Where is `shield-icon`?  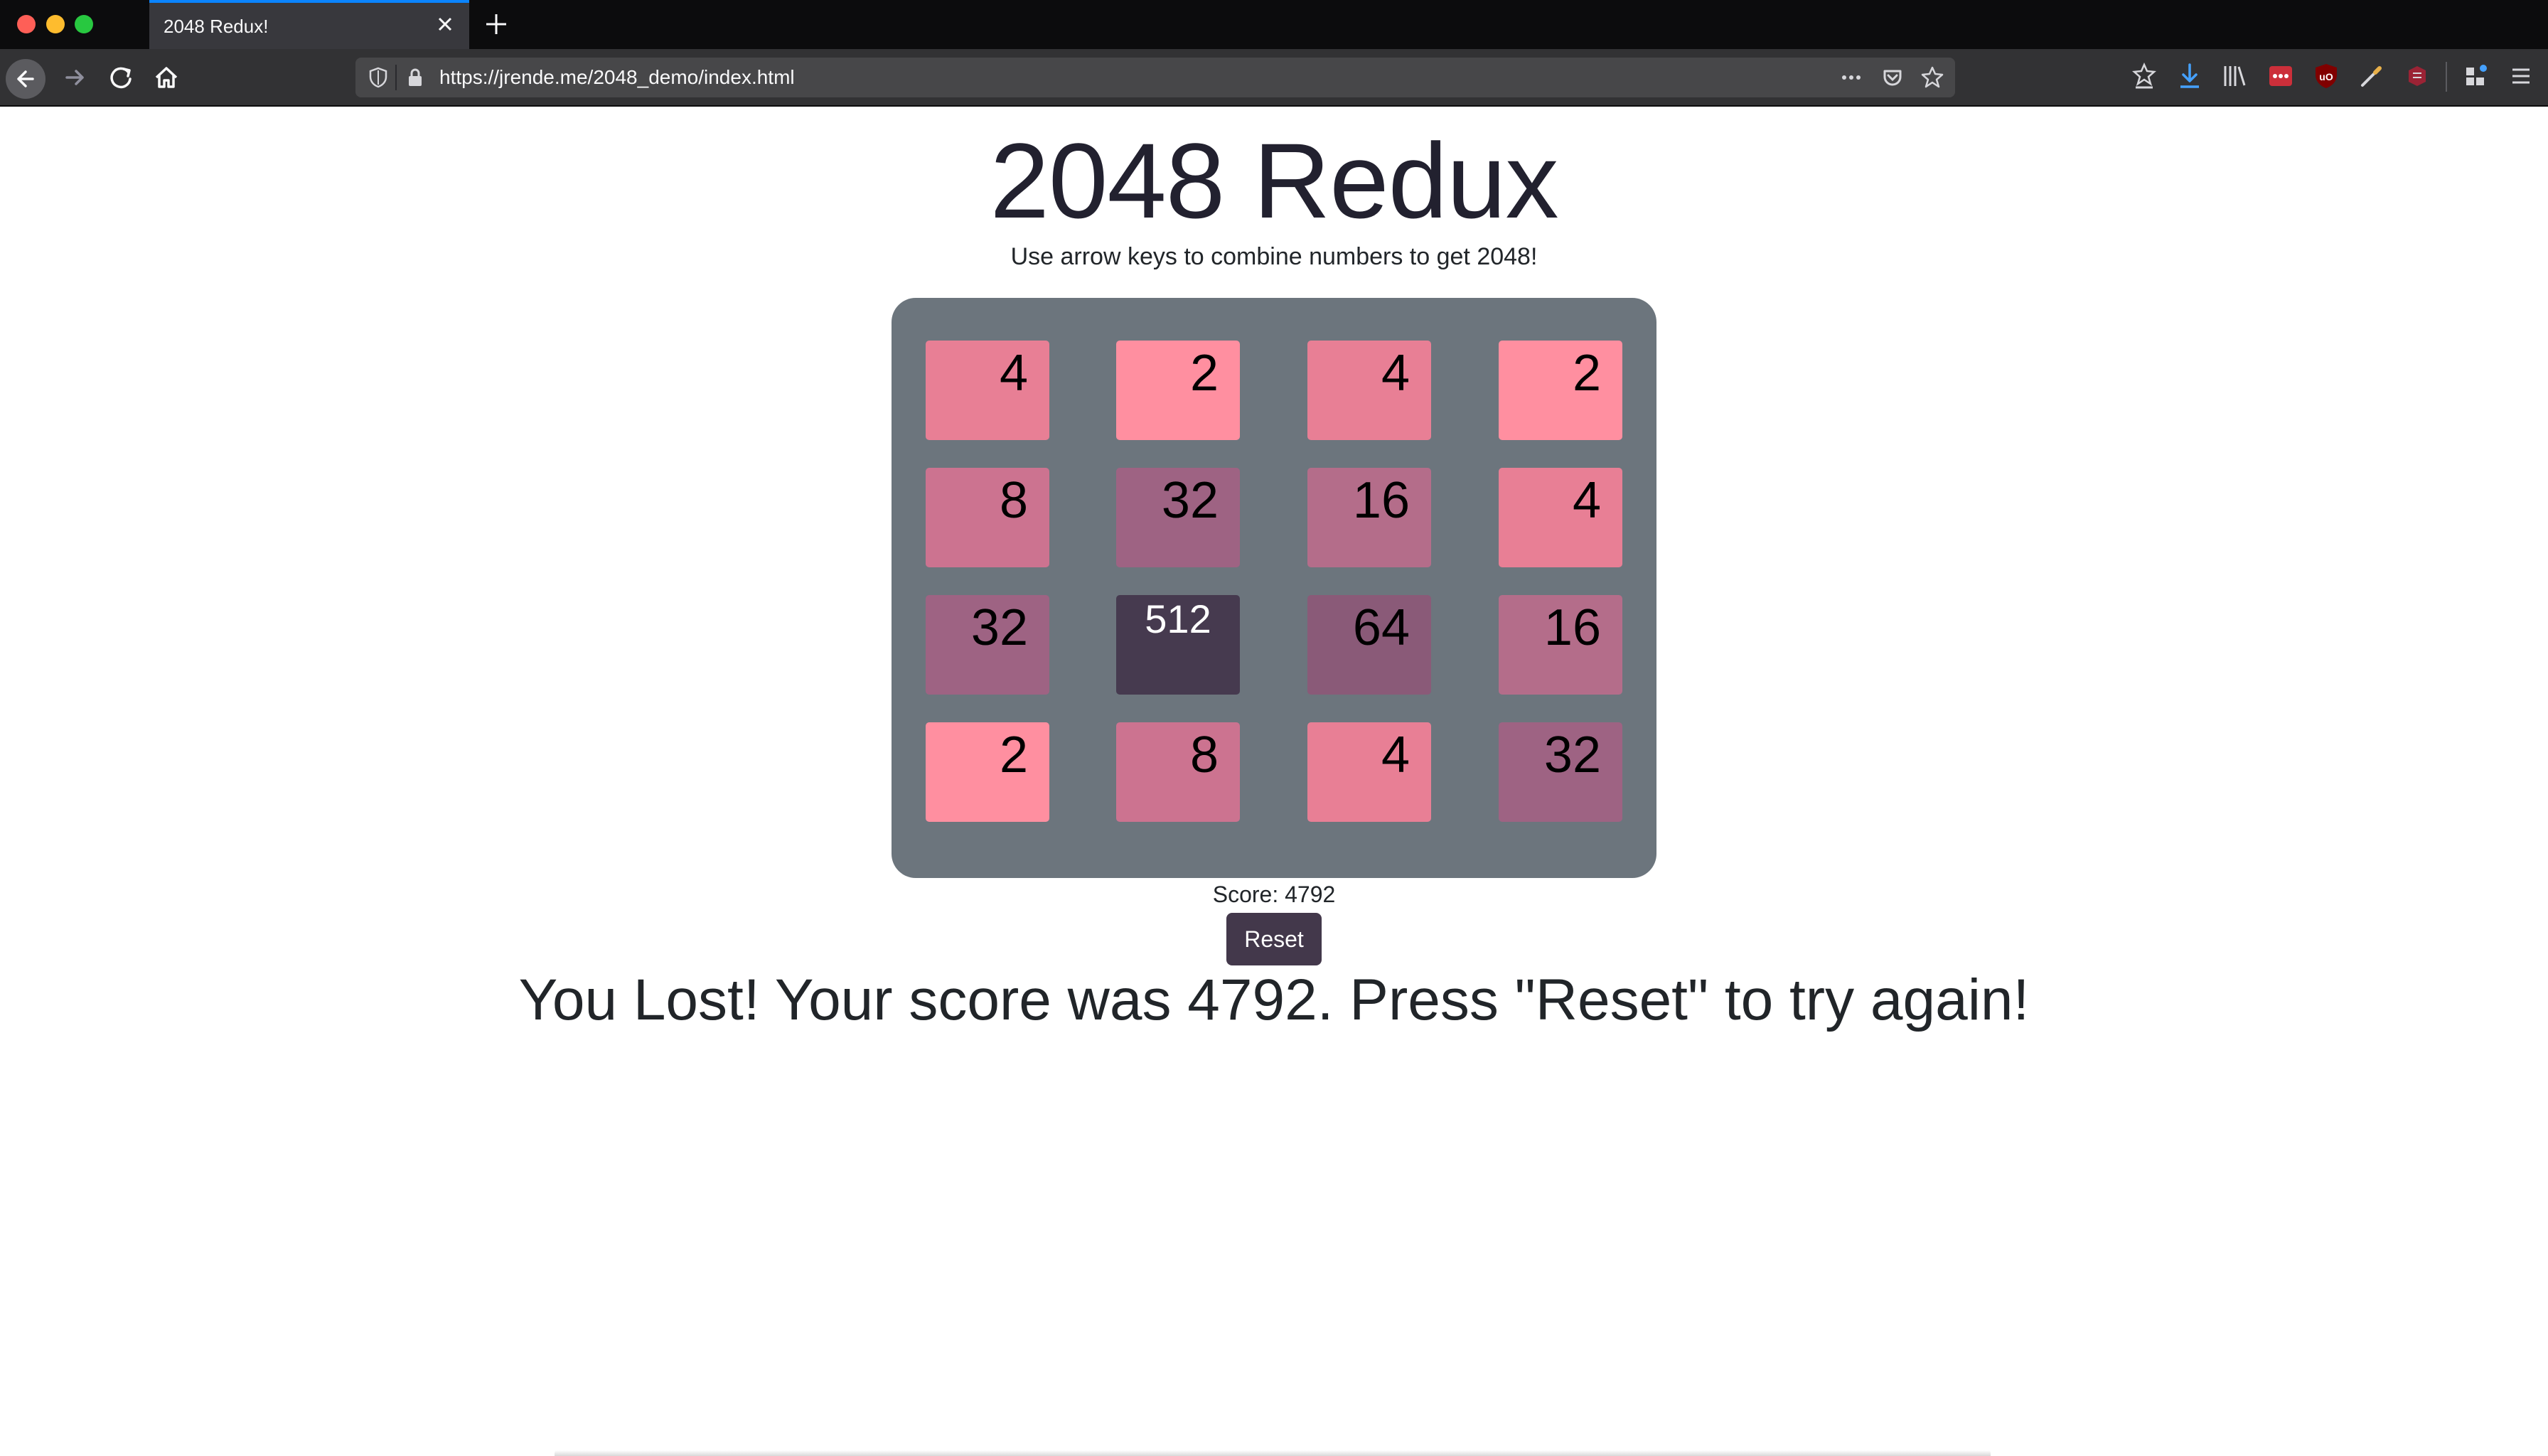
shield-icon is located at coordinates (379, 78).